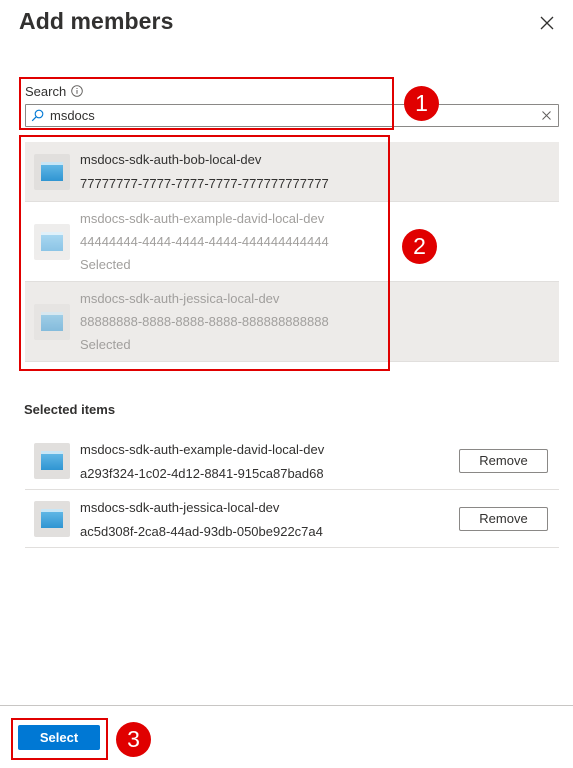 The image size is (573, 768). What do you see at coordinates (202, 473) in the screenshot?
I see `selected-item-id: a293f324-1c02-4d12-8841-915ca87bad68` at bounding box center [202, 473].